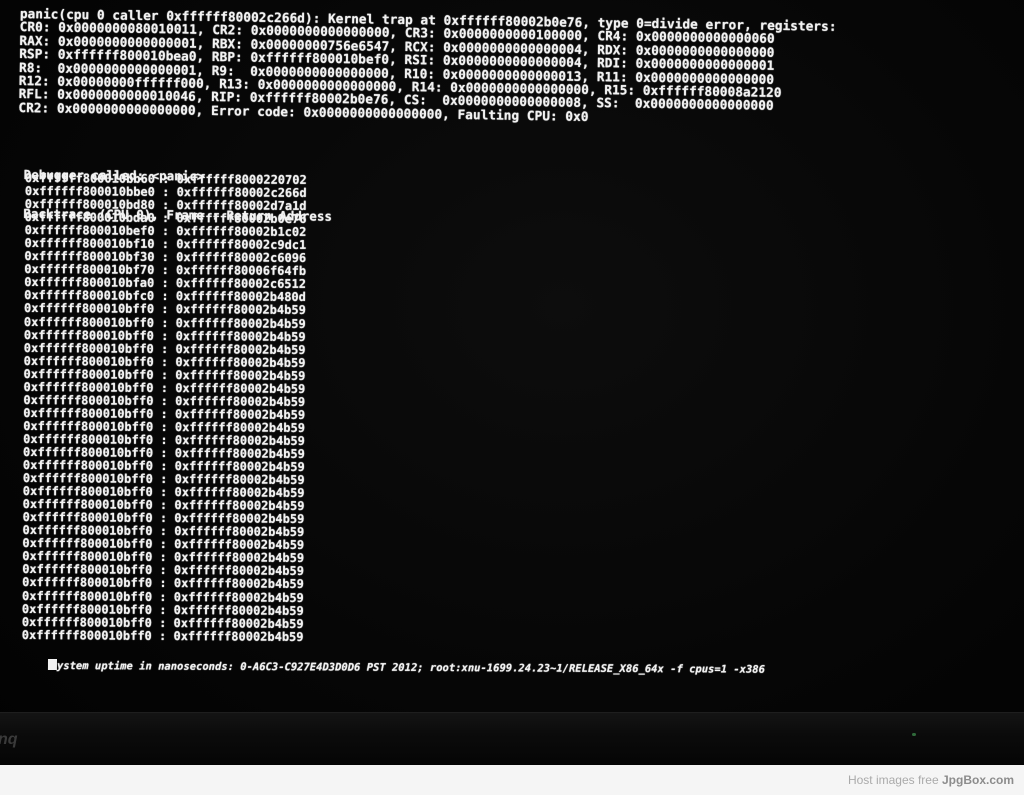 This screenshot has height=795, width=1024. I want to click on footer-brand-link: JpgBox.com, so click(978, 780).